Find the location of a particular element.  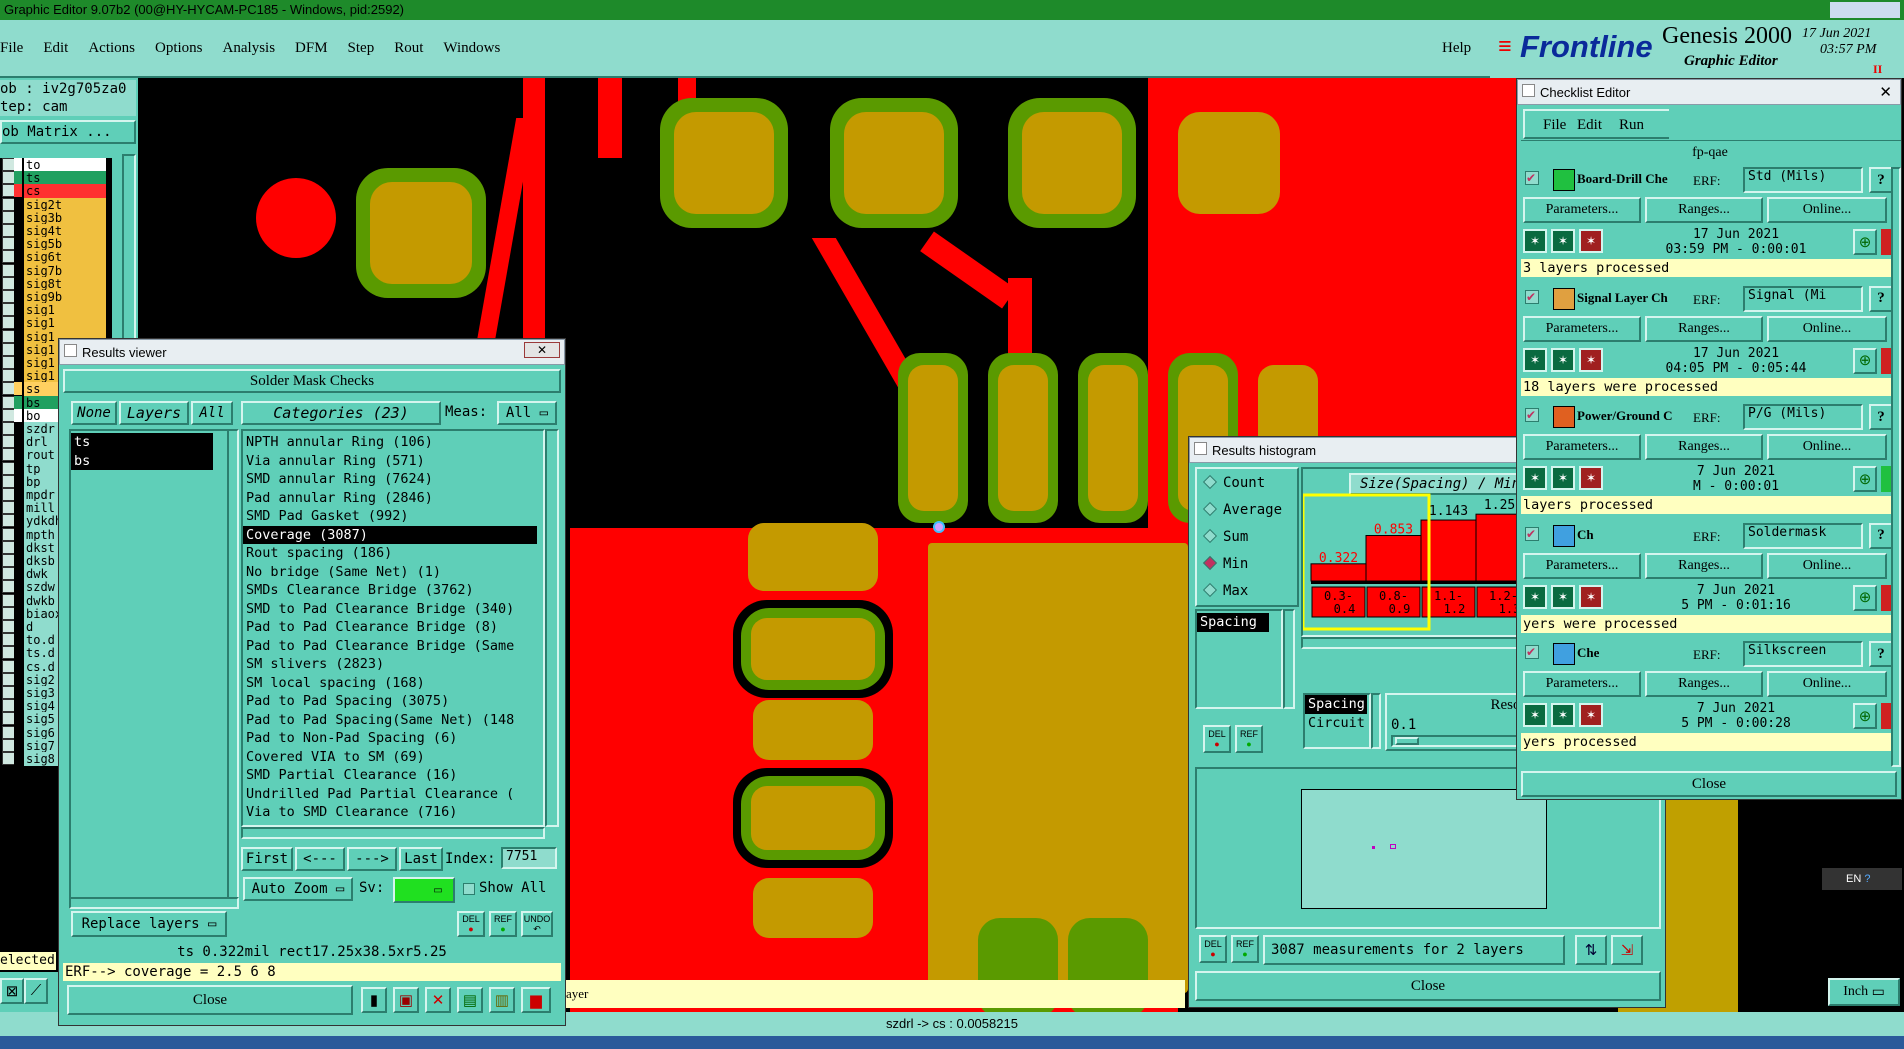

category-item: SMD Pad Gasket (992) is located at coordinates (393, 516).